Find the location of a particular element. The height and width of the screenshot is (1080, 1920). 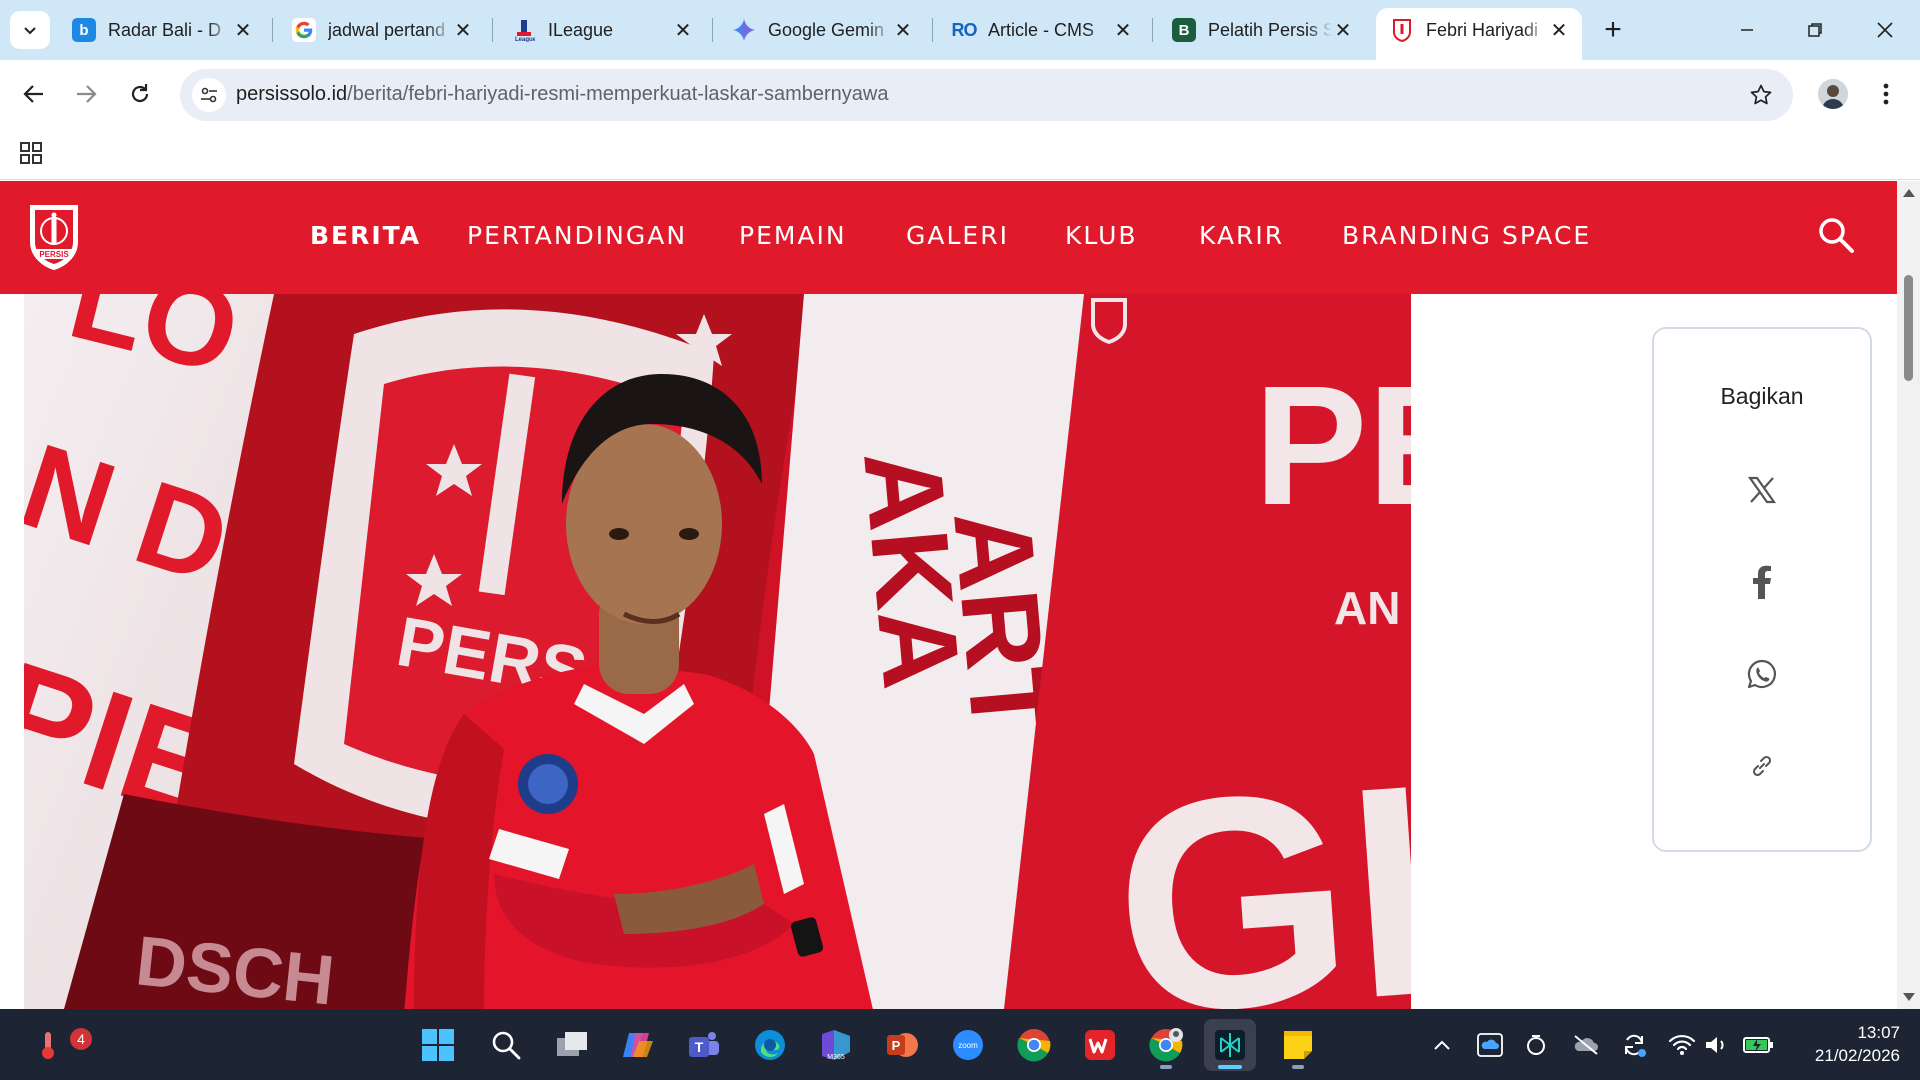

svg-text: zoom is located at coordinates (968, 1045).